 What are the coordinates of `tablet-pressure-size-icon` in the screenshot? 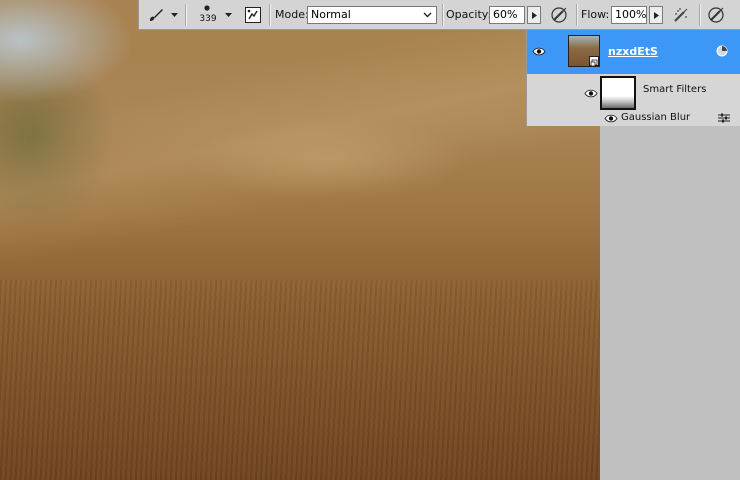 It's located at (716, 15).